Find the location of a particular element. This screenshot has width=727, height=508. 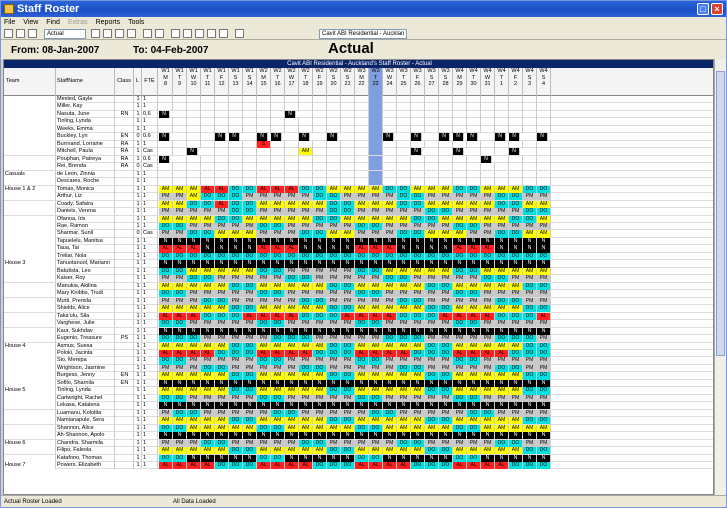

day-header: W4 S 4 is located at coordinates (544, 82).